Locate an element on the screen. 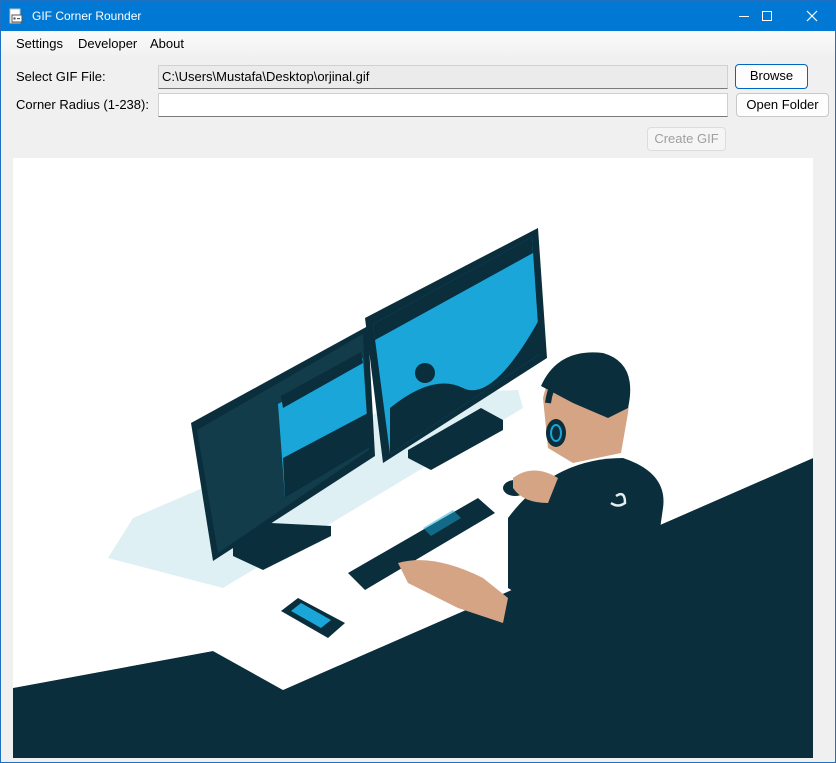  maximize-button is located at coordinates (767, 16).